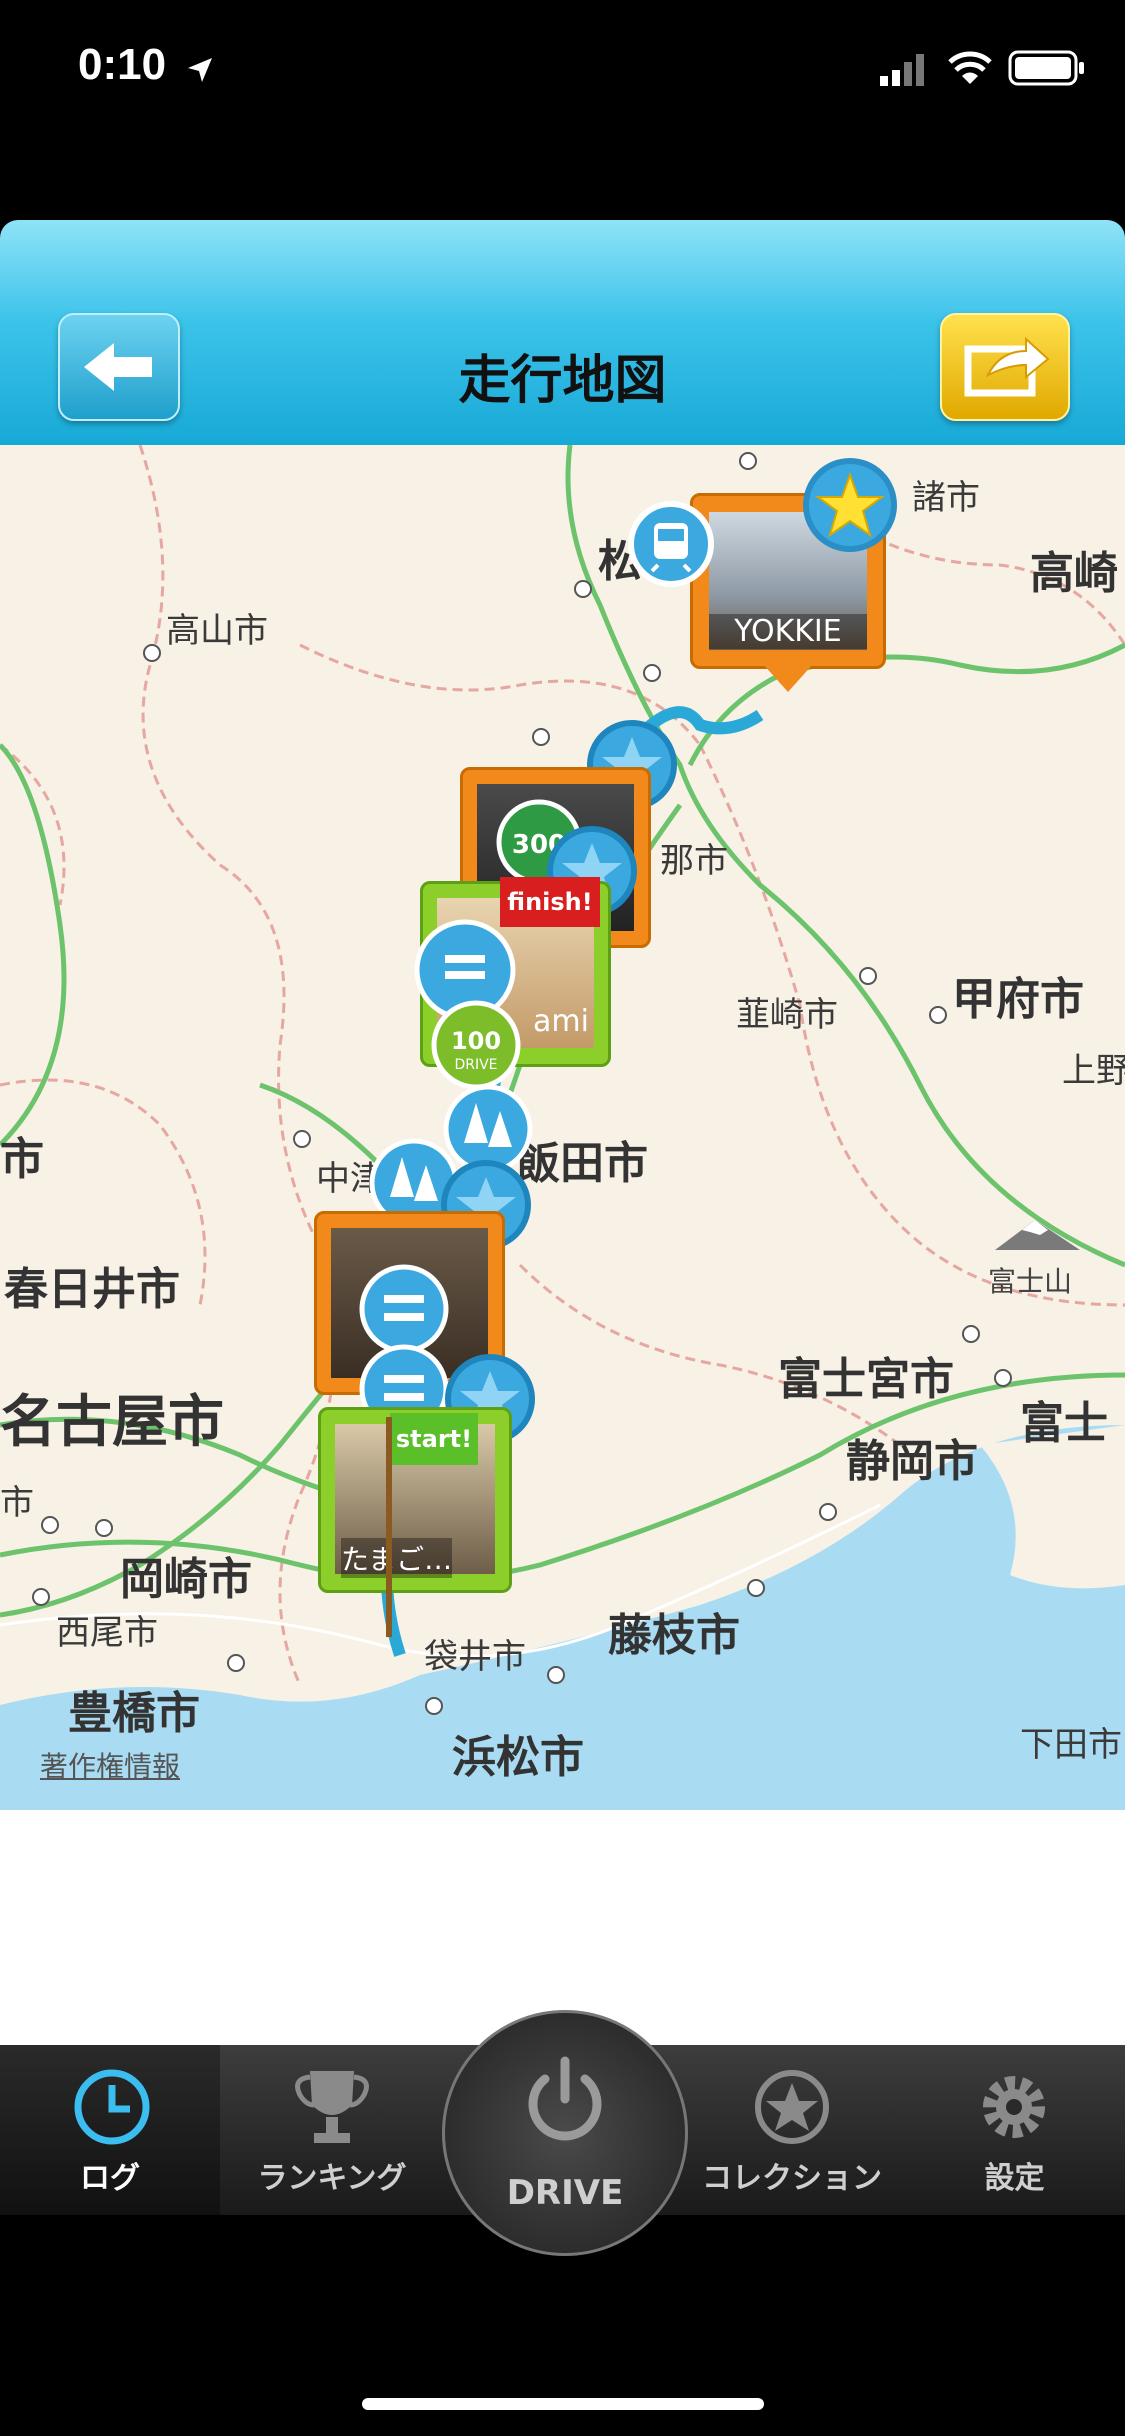 The image size is (1125, 2436). I want to click on place-label: 静岡市, so click(912, 1461).